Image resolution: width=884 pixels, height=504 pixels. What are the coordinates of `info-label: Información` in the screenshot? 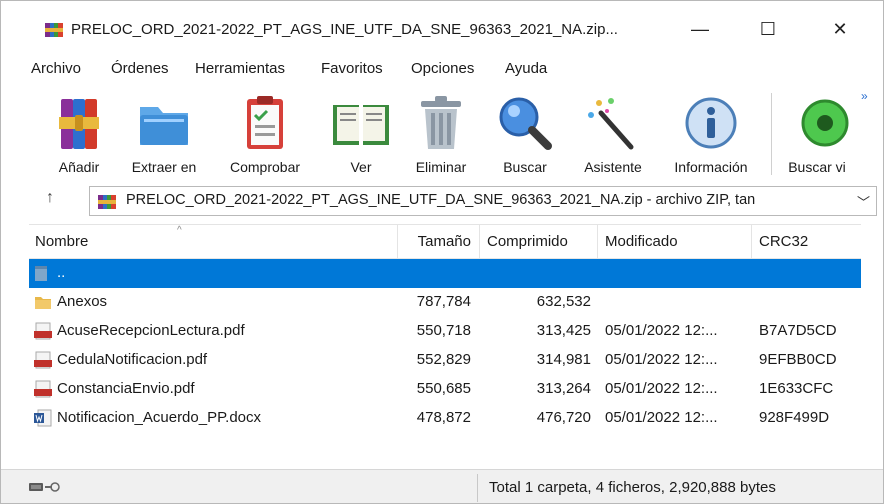 It's located at (711, 167).